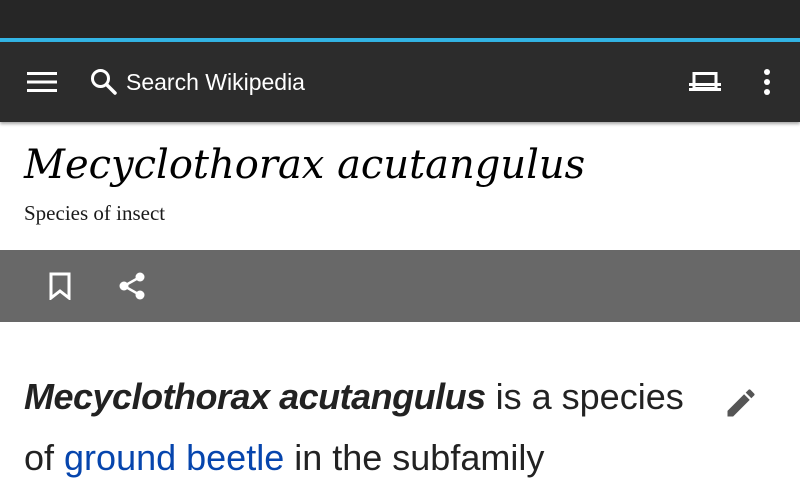  I want to click on edit-pencil-icon, so click(741, 403).